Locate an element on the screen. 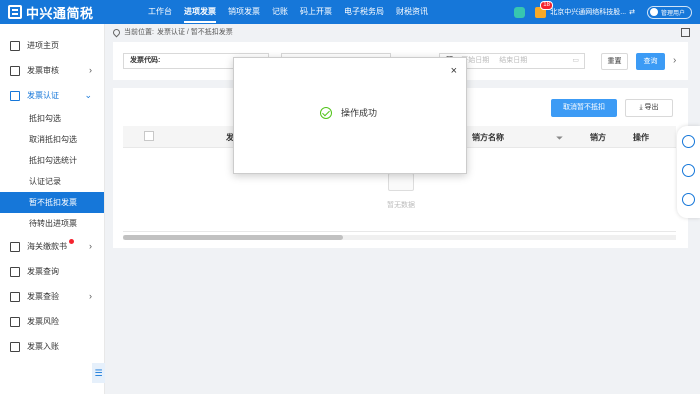 Image resolution: width=700 pixels, height=394 pixels. column-filter-icon: ⏷ is located at coordinates (559, 138).